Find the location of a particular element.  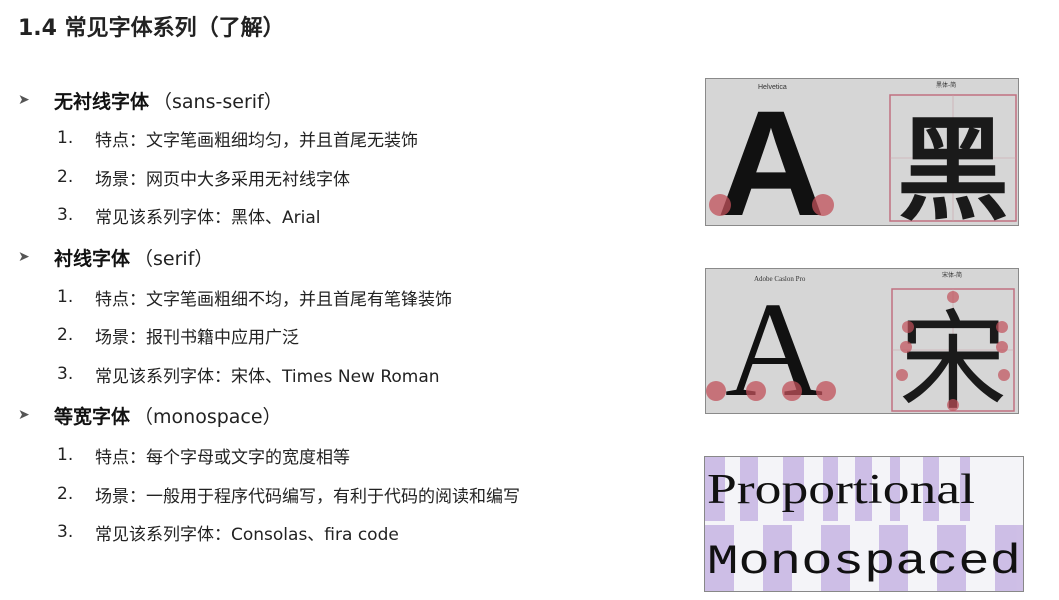

list-item: 1. 特点：每个字母或文字的宽度相等 is located at coordinates (203, 455).